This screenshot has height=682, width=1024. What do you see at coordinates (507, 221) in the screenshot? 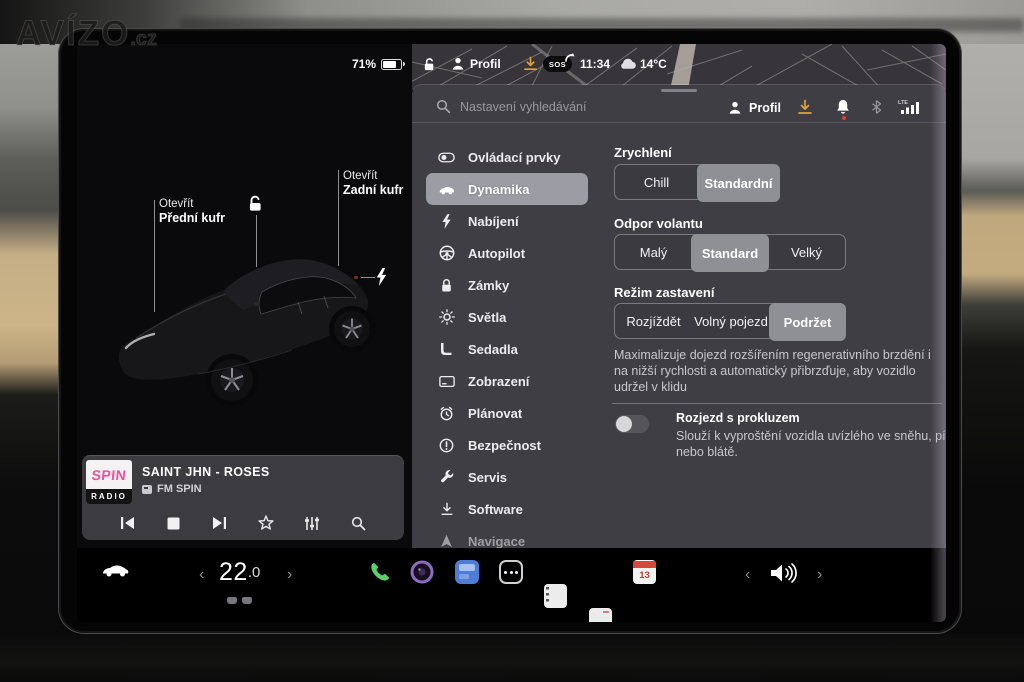
I see `sidebar-item-nabijeni: Nabíjení` at bounding box center [507, 221].